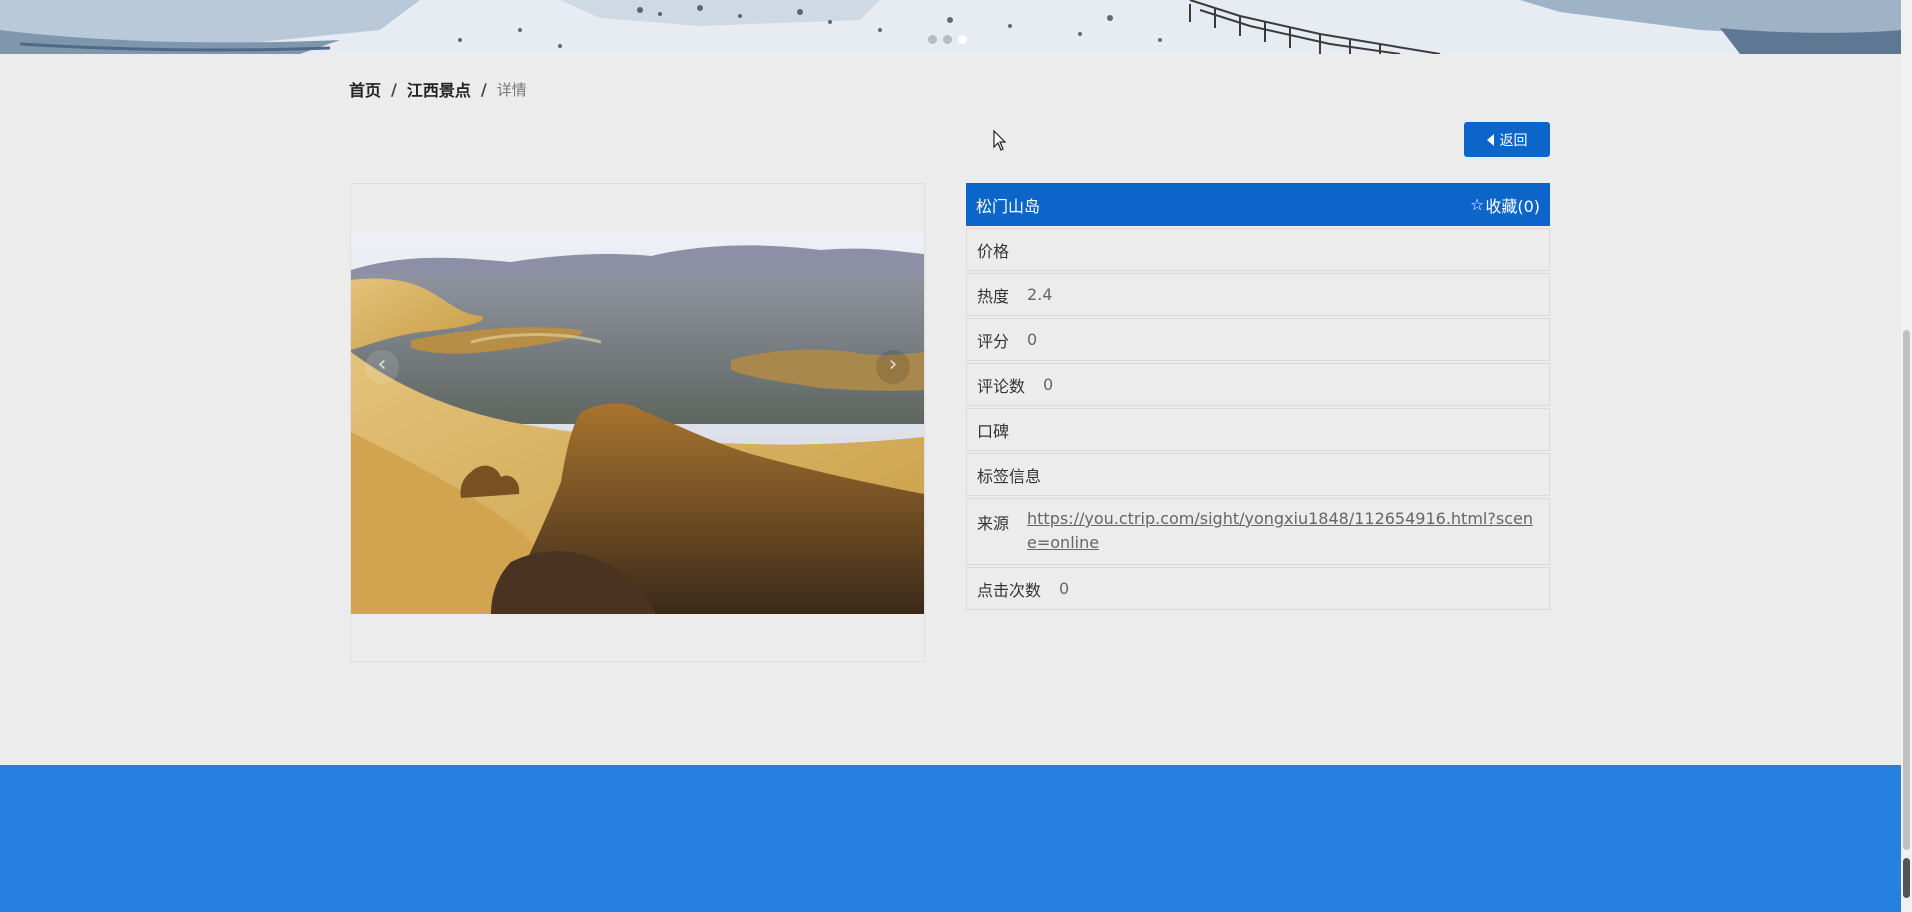 The image size is (1912, 912). I want to click on clicks-value: 0, so click(1064, 588).